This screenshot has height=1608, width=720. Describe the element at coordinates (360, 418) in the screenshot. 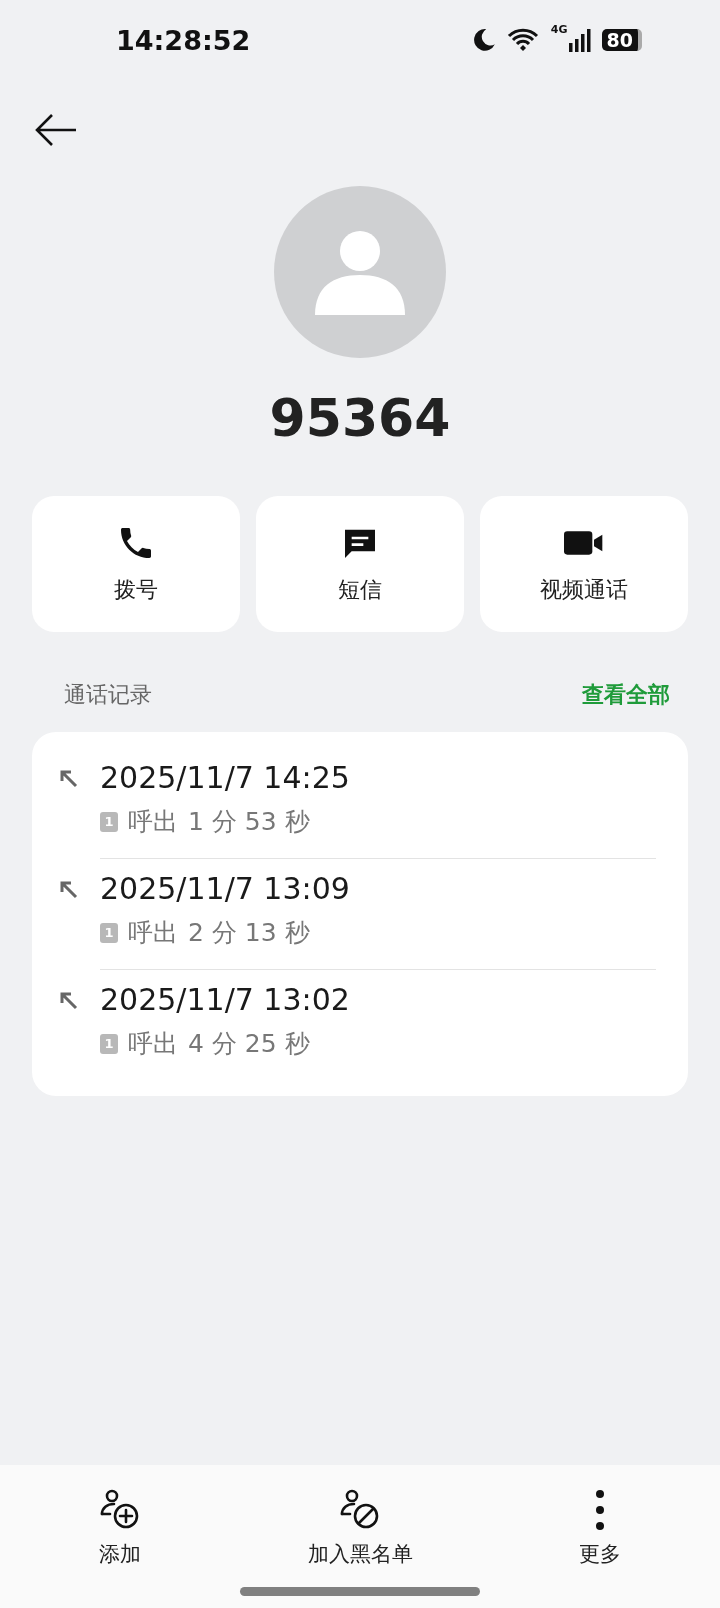

I see `contact-number: 95364` at that location.